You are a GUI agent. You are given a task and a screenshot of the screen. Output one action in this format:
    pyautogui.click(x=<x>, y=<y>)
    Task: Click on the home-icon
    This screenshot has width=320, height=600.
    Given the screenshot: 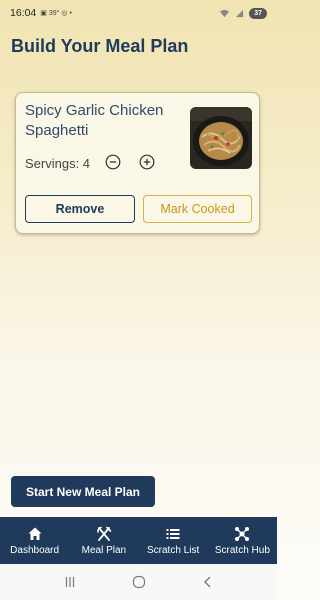 What is the action you would take?
    pyautogui.click(x=35, y=533)
    